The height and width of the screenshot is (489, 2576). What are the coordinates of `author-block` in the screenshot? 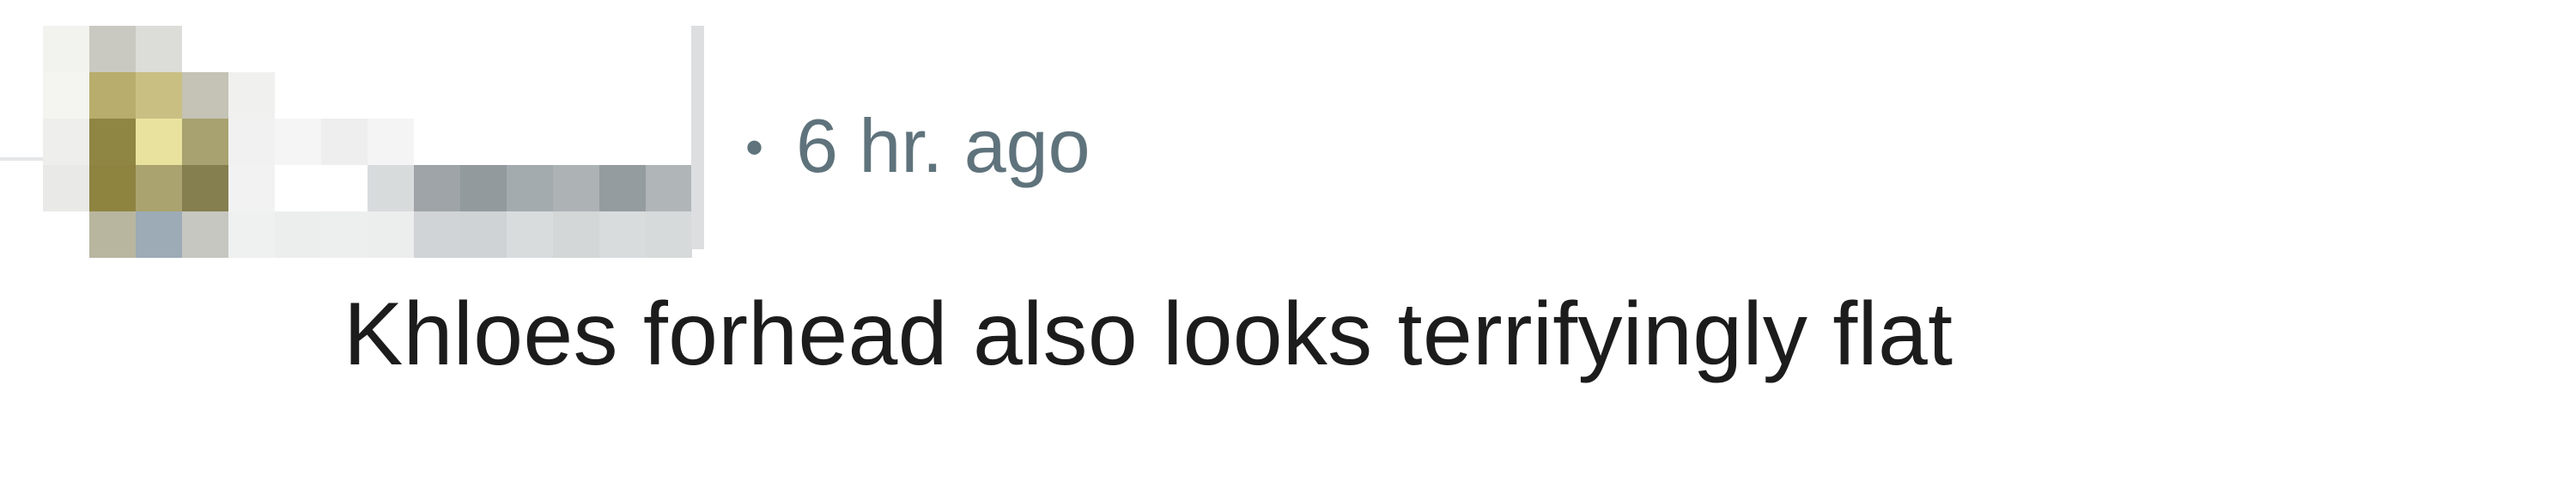 It's located at (374, 142).